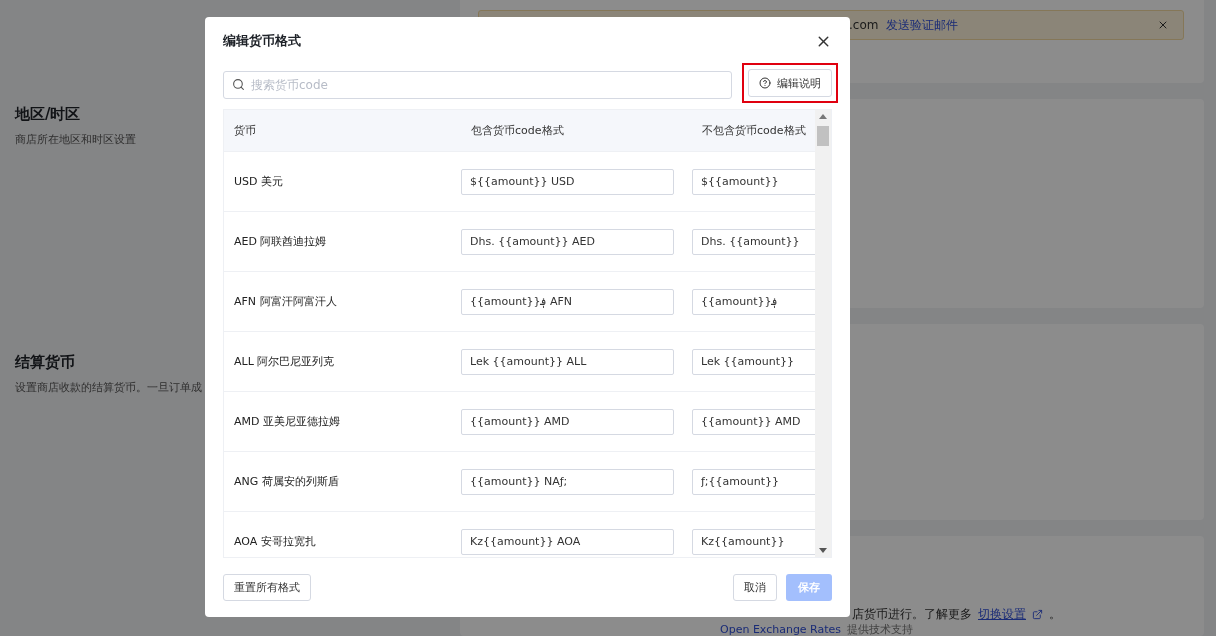 The height and width of the screenshot is (636, 1216). Describe the element at coordinates (755, 587) in the screenshot. I see `cancel-button: 取消` at that location.